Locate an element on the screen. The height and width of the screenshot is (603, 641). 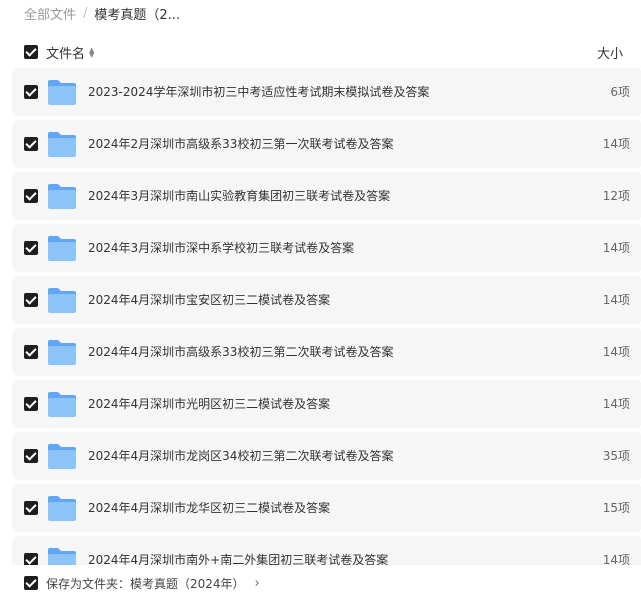
file-name: 2024年4月深圳市宝安区初三二模试卷及答案 is located at coordinates (209, 299).